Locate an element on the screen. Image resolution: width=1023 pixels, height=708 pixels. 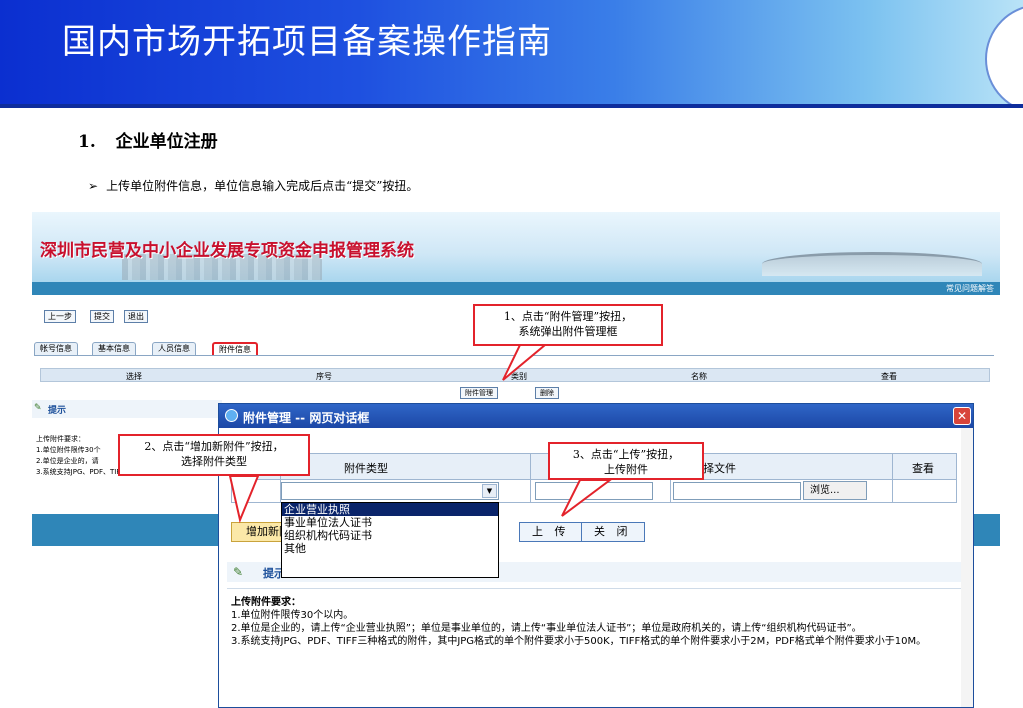
dropdown-option: 组织机构代码证书 is located at coordinates (390, 535).